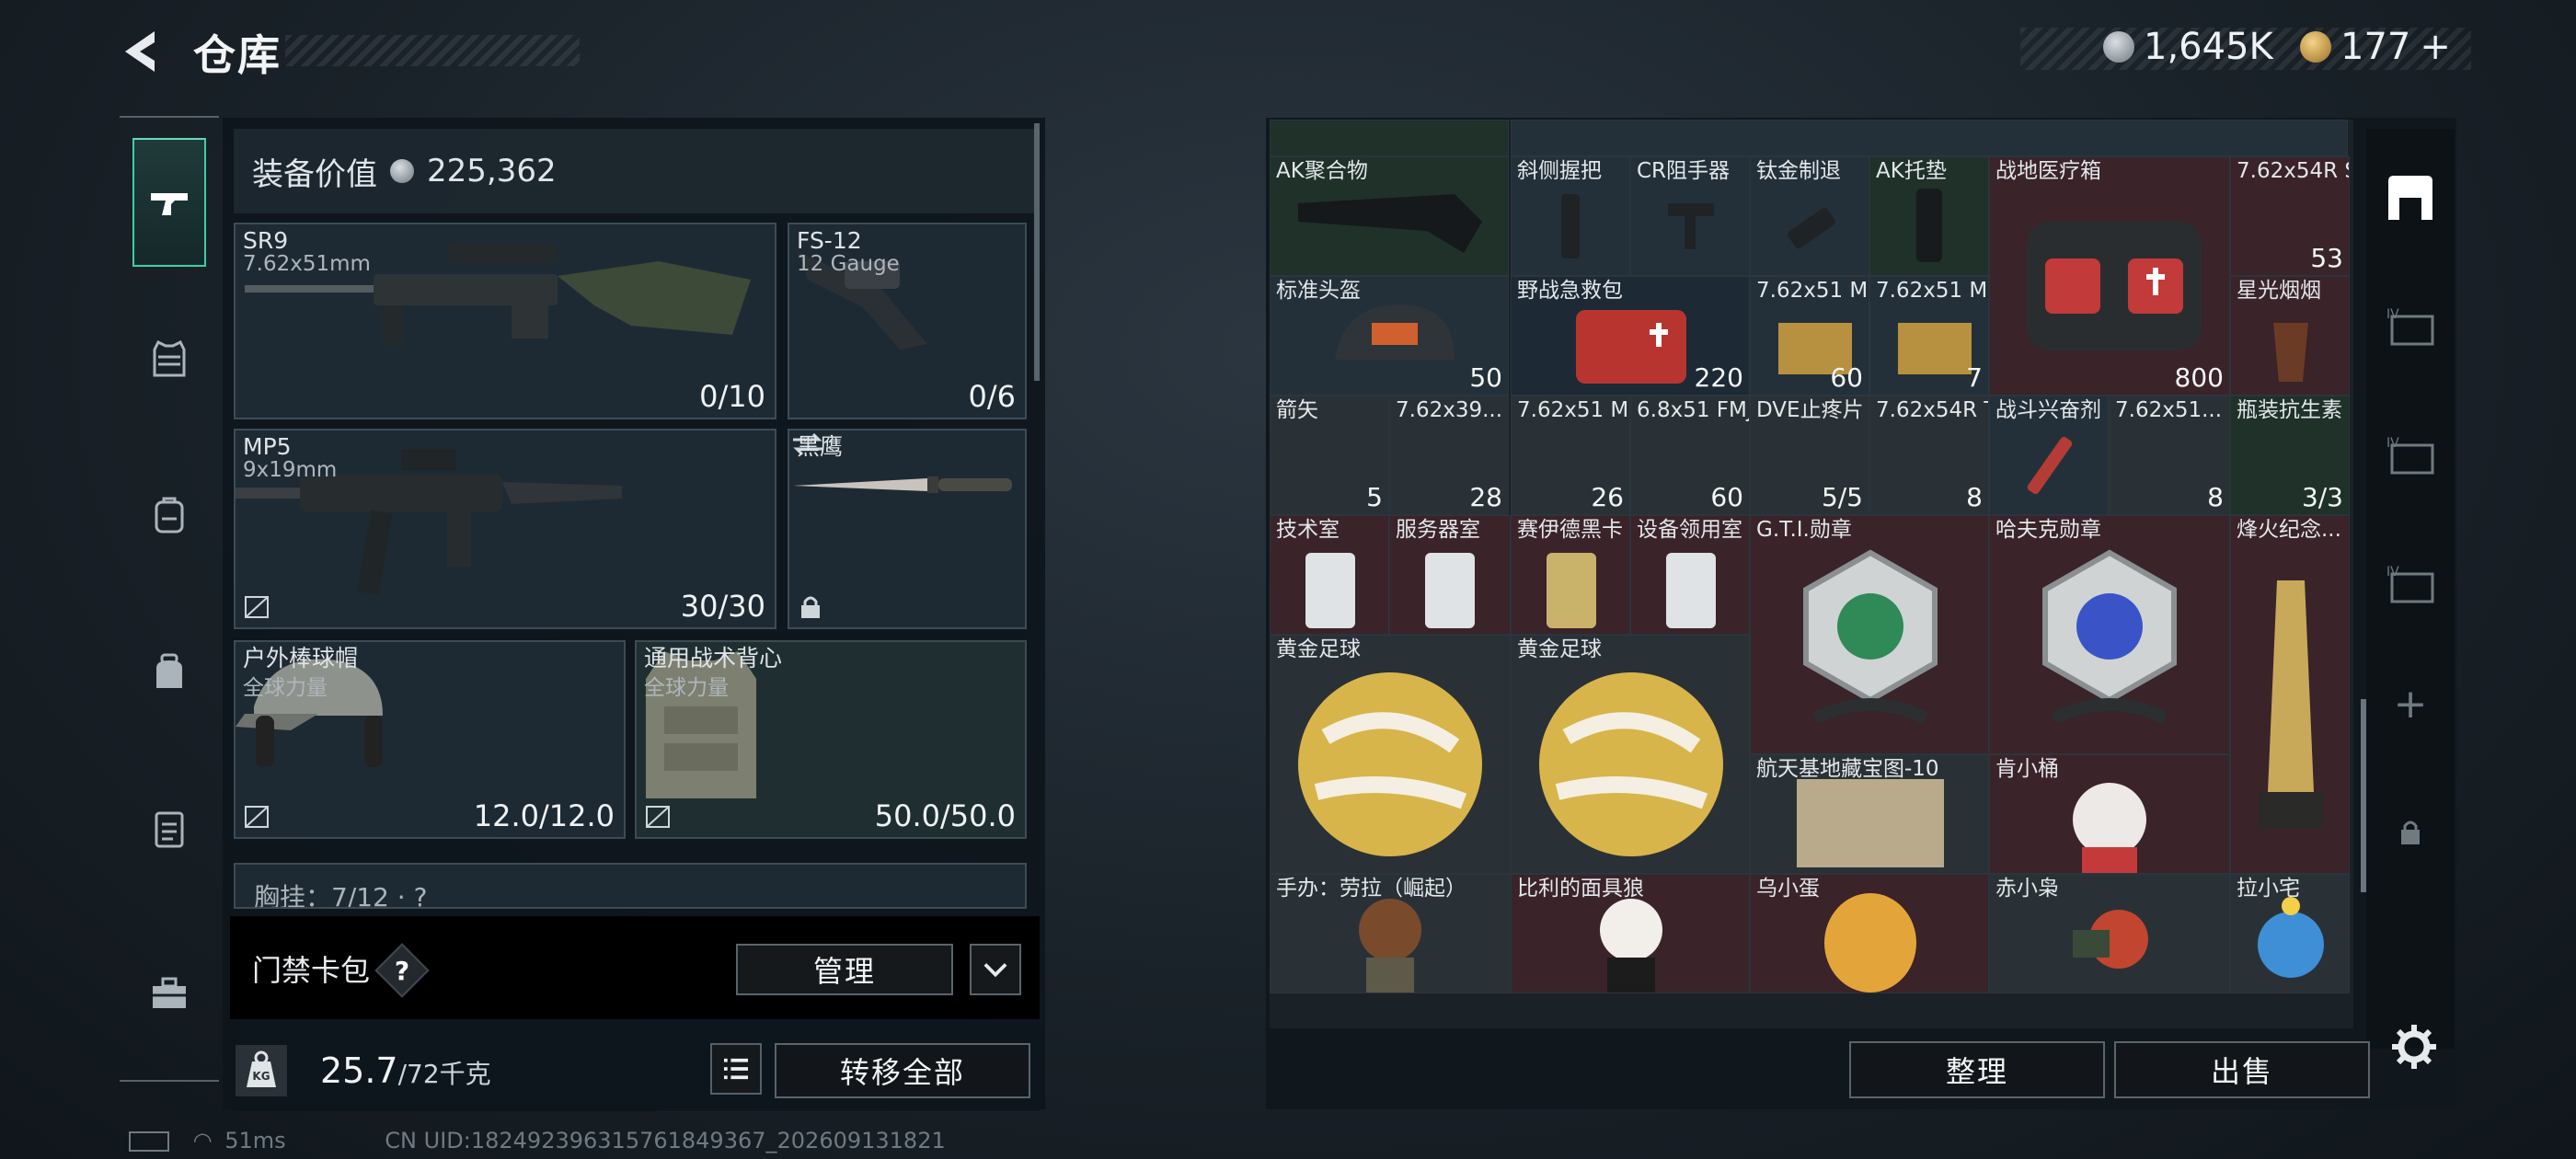 The height and width of the screenshot is (1159, 2576). Describe the element at coordinates (1690, 575) in the screenshot. I see `grid-item: 设备领用室` at that location.